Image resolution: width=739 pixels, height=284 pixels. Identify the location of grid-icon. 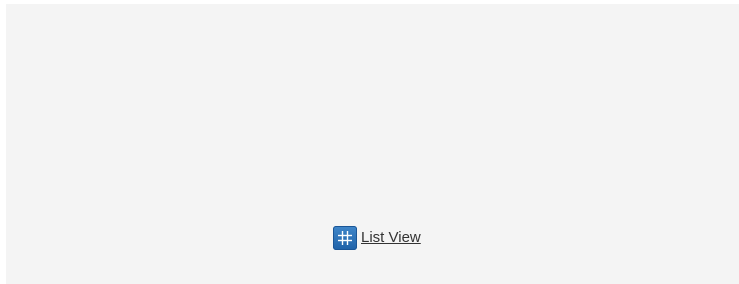
(345, 238).